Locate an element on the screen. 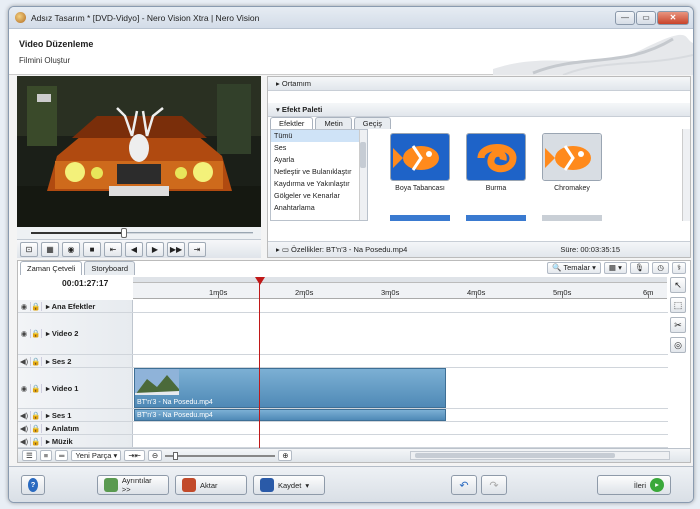 The height and width of the screenshot is (509, 700). playhead-line is located at coordinates (259, 367).